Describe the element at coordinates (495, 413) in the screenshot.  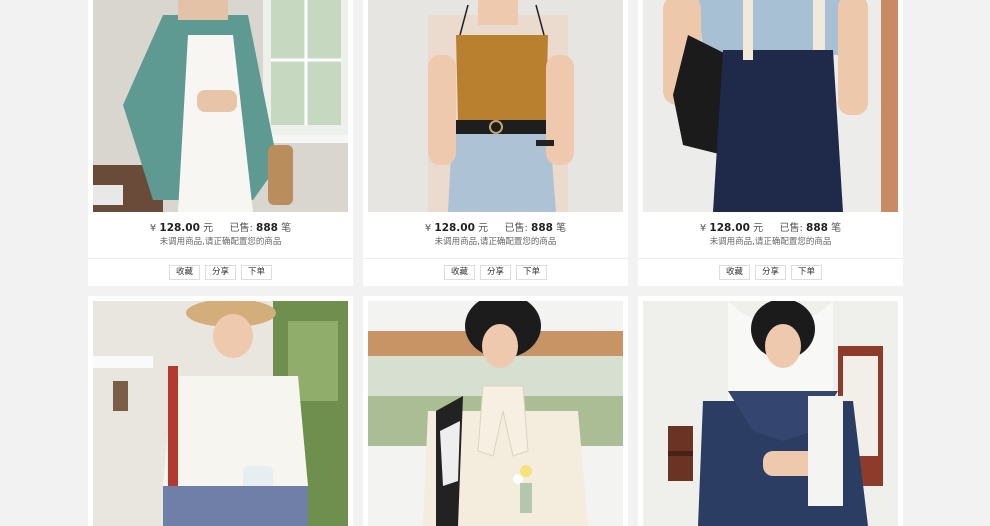
I see `product-photo-scarf-tee` at that location.